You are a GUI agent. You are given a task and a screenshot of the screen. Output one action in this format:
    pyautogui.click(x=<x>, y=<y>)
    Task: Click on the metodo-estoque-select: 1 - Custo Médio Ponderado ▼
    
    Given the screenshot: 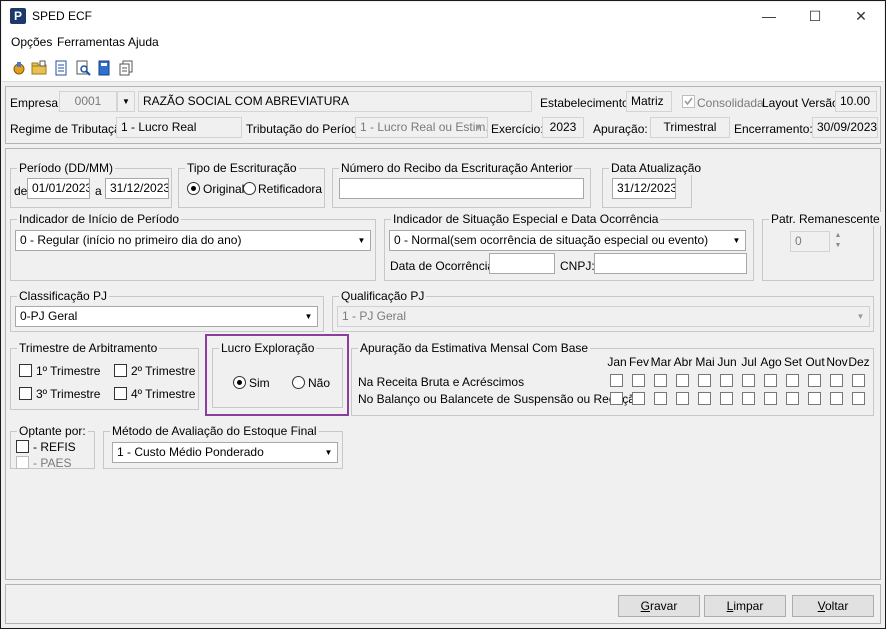 What is the action you would take?
    pyautogui.click(x=225, y=452)
    